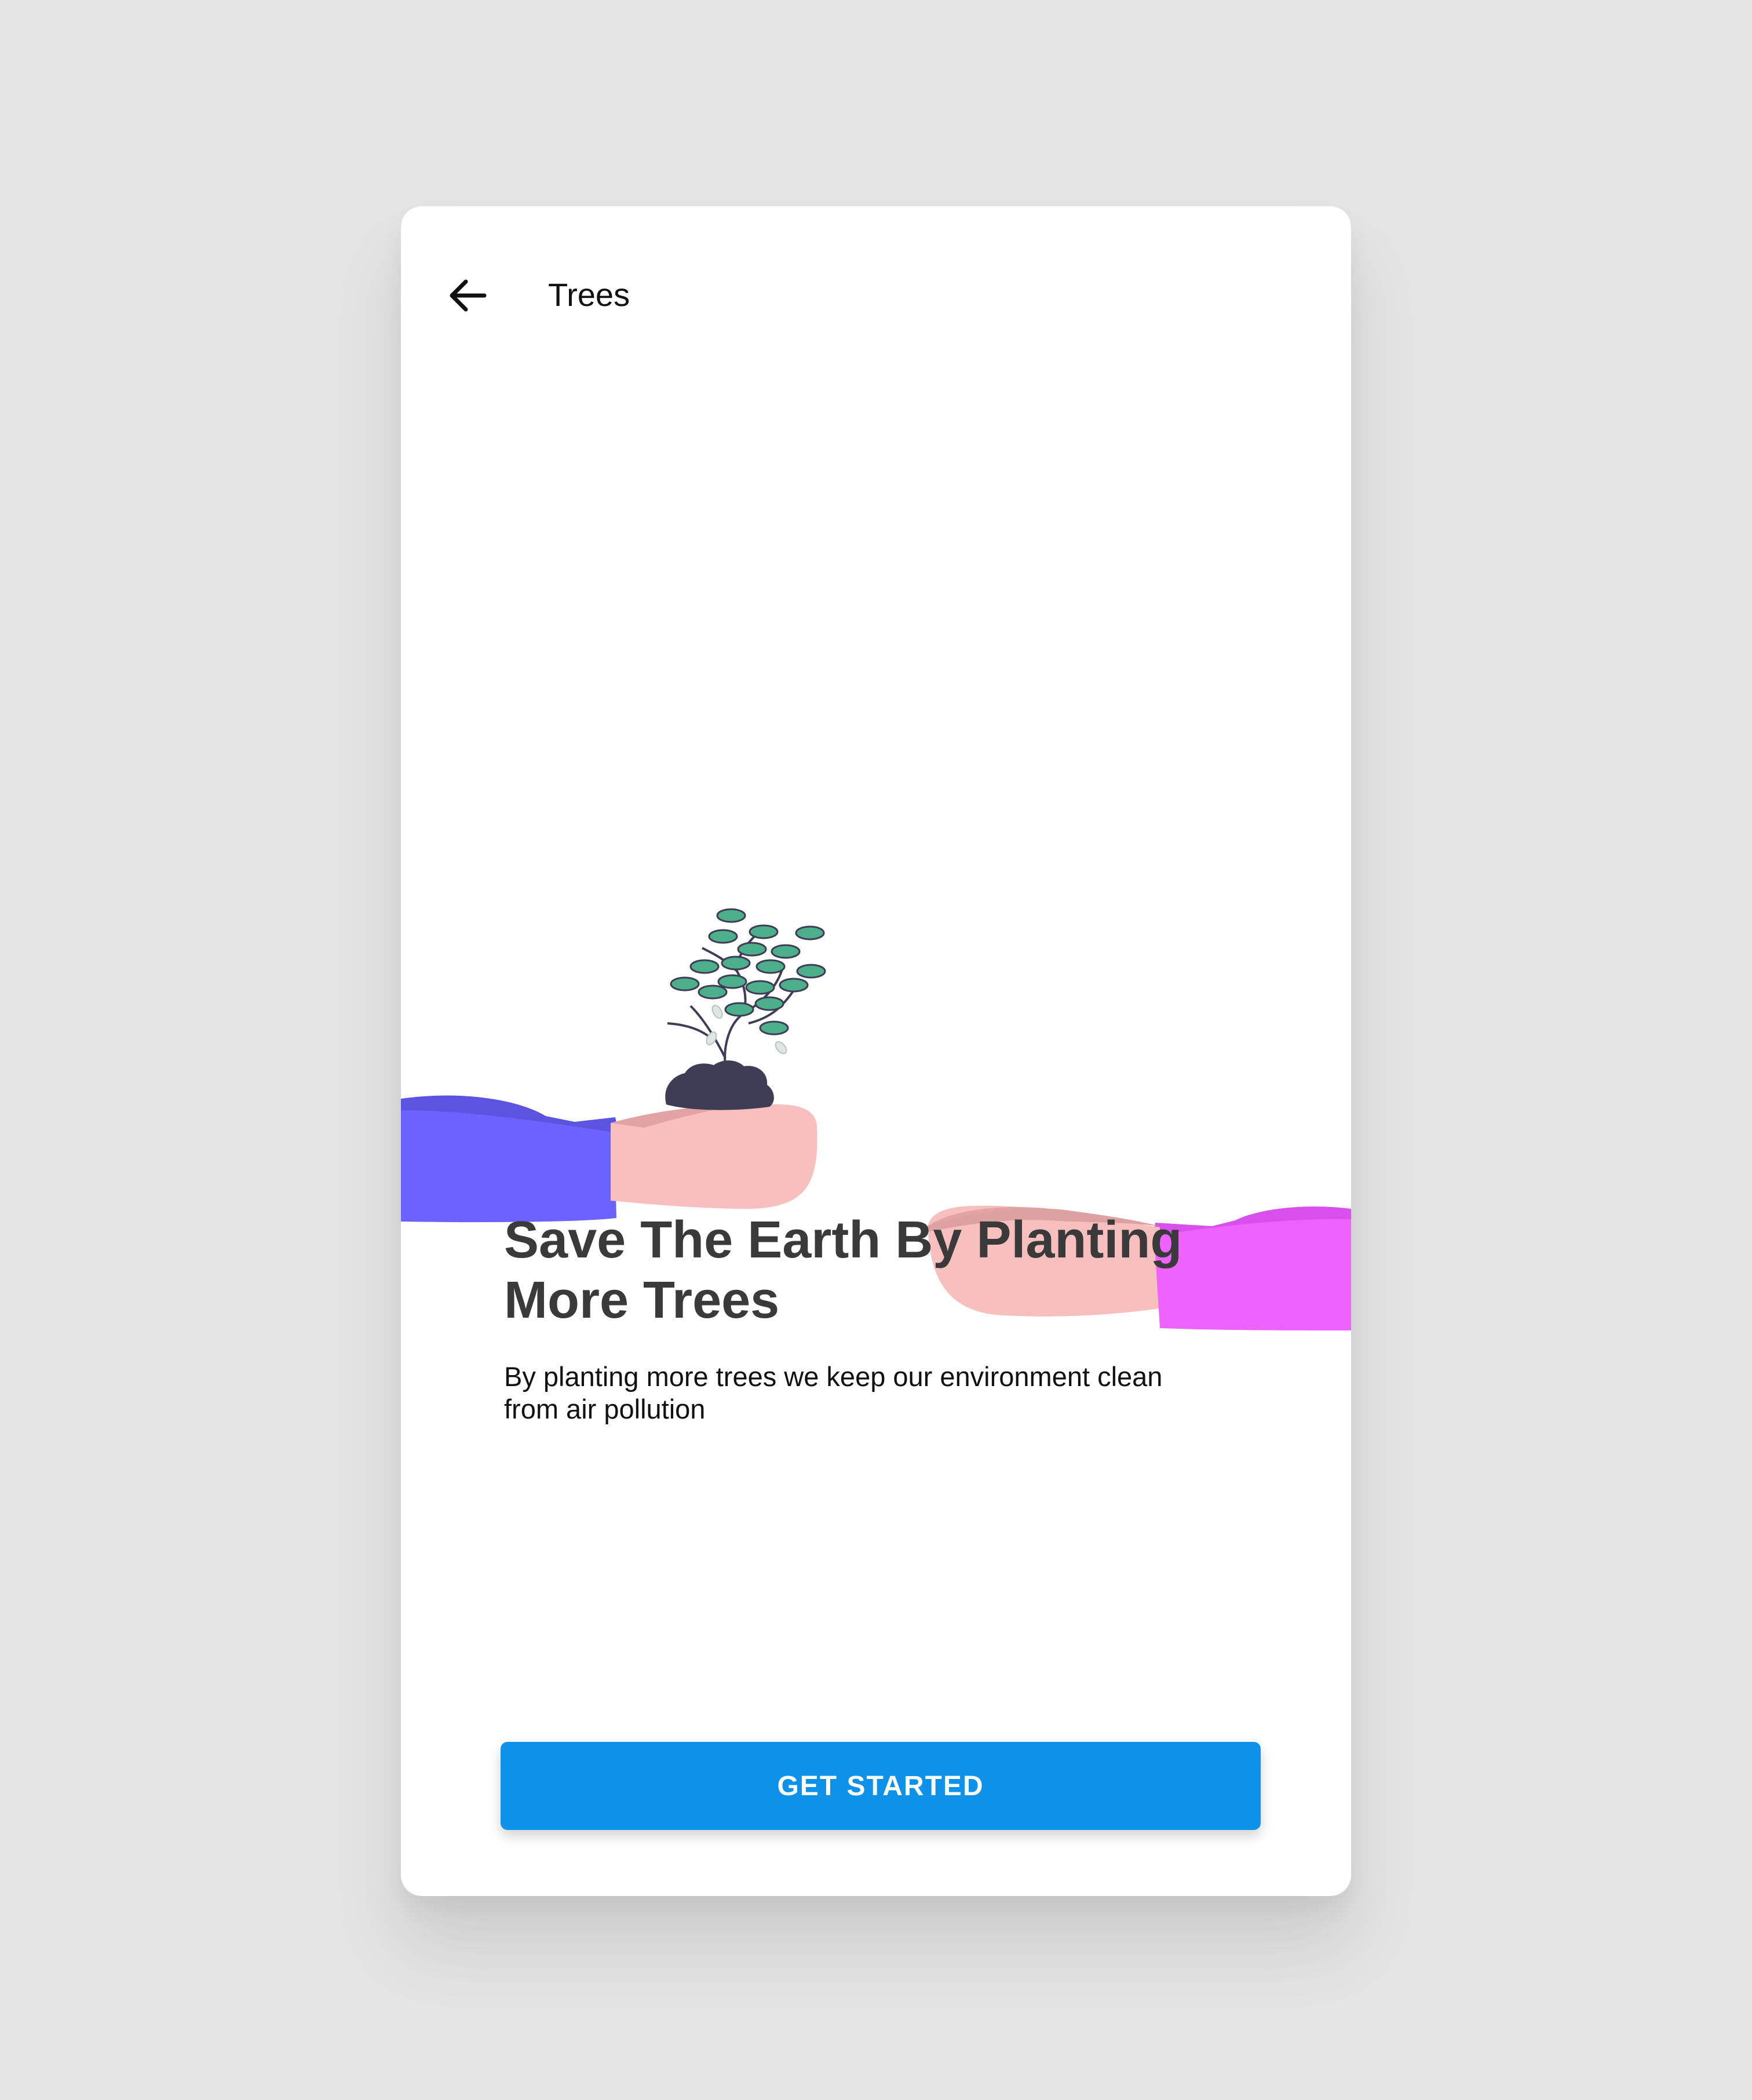  Describe the element at coordinates (843, 1270) in the screenshot. I see `headline: Save The Earth By Planting More Trees` at that location.